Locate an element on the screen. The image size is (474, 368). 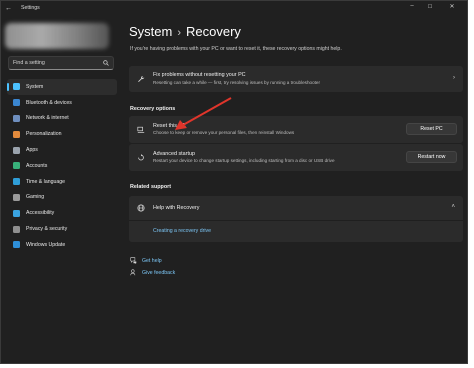
globe-clock-icon is located at coordinates (16, 182).